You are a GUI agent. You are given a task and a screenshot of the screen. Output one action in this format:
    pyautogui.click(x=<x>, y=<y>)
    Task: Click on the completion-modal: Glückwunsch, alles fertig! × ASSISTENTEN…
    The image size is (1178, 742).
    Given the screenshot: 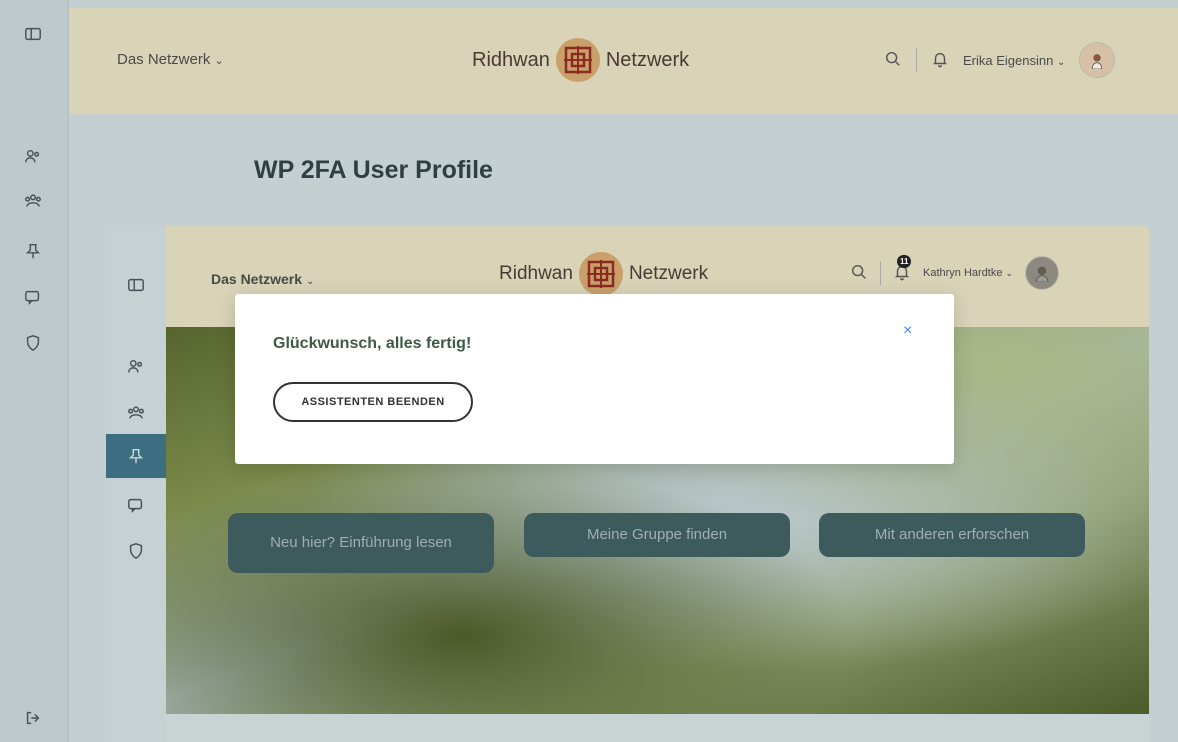 What is the action you would take?
    pyautogui.click(x=594, y=379)
    